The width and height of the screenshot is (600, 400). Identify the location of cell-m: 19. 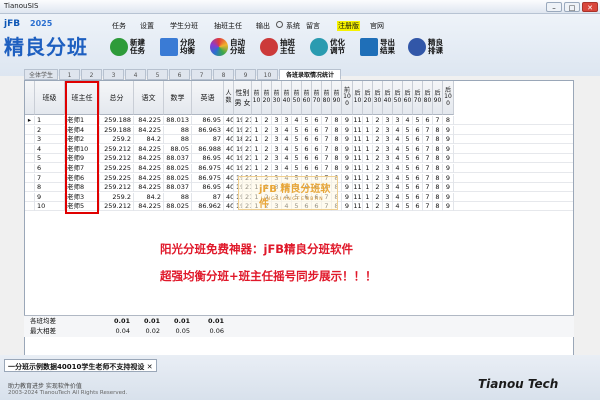
(238, 149).